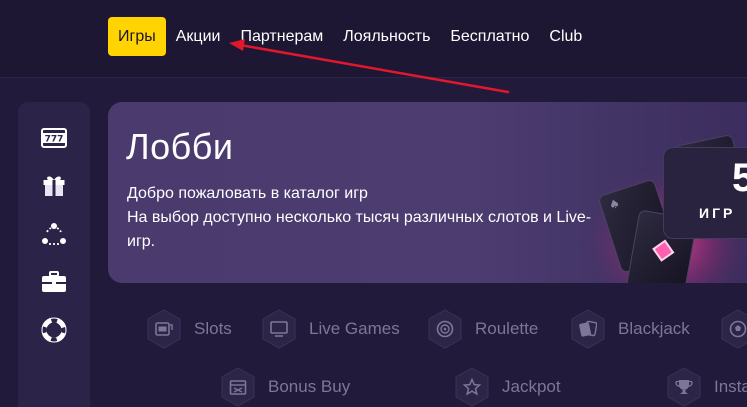 This screenshot has height=407, width=747. Describe the element at coordinates (717, 213) in the screenshot. I see `games-count-label: ИГР` at that location.